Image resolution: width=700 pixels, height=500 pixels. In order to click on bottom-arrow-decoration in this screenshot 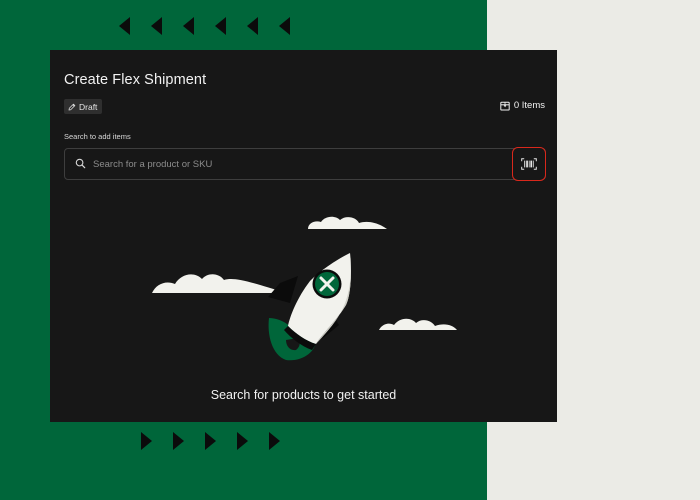, I will do `click(210, 441)`.